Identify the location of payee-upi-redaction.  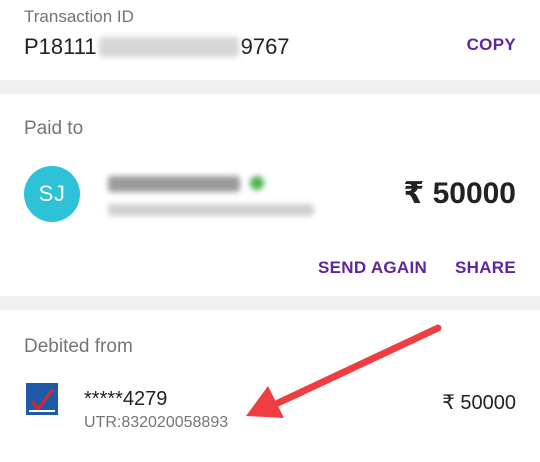
(211, 210).